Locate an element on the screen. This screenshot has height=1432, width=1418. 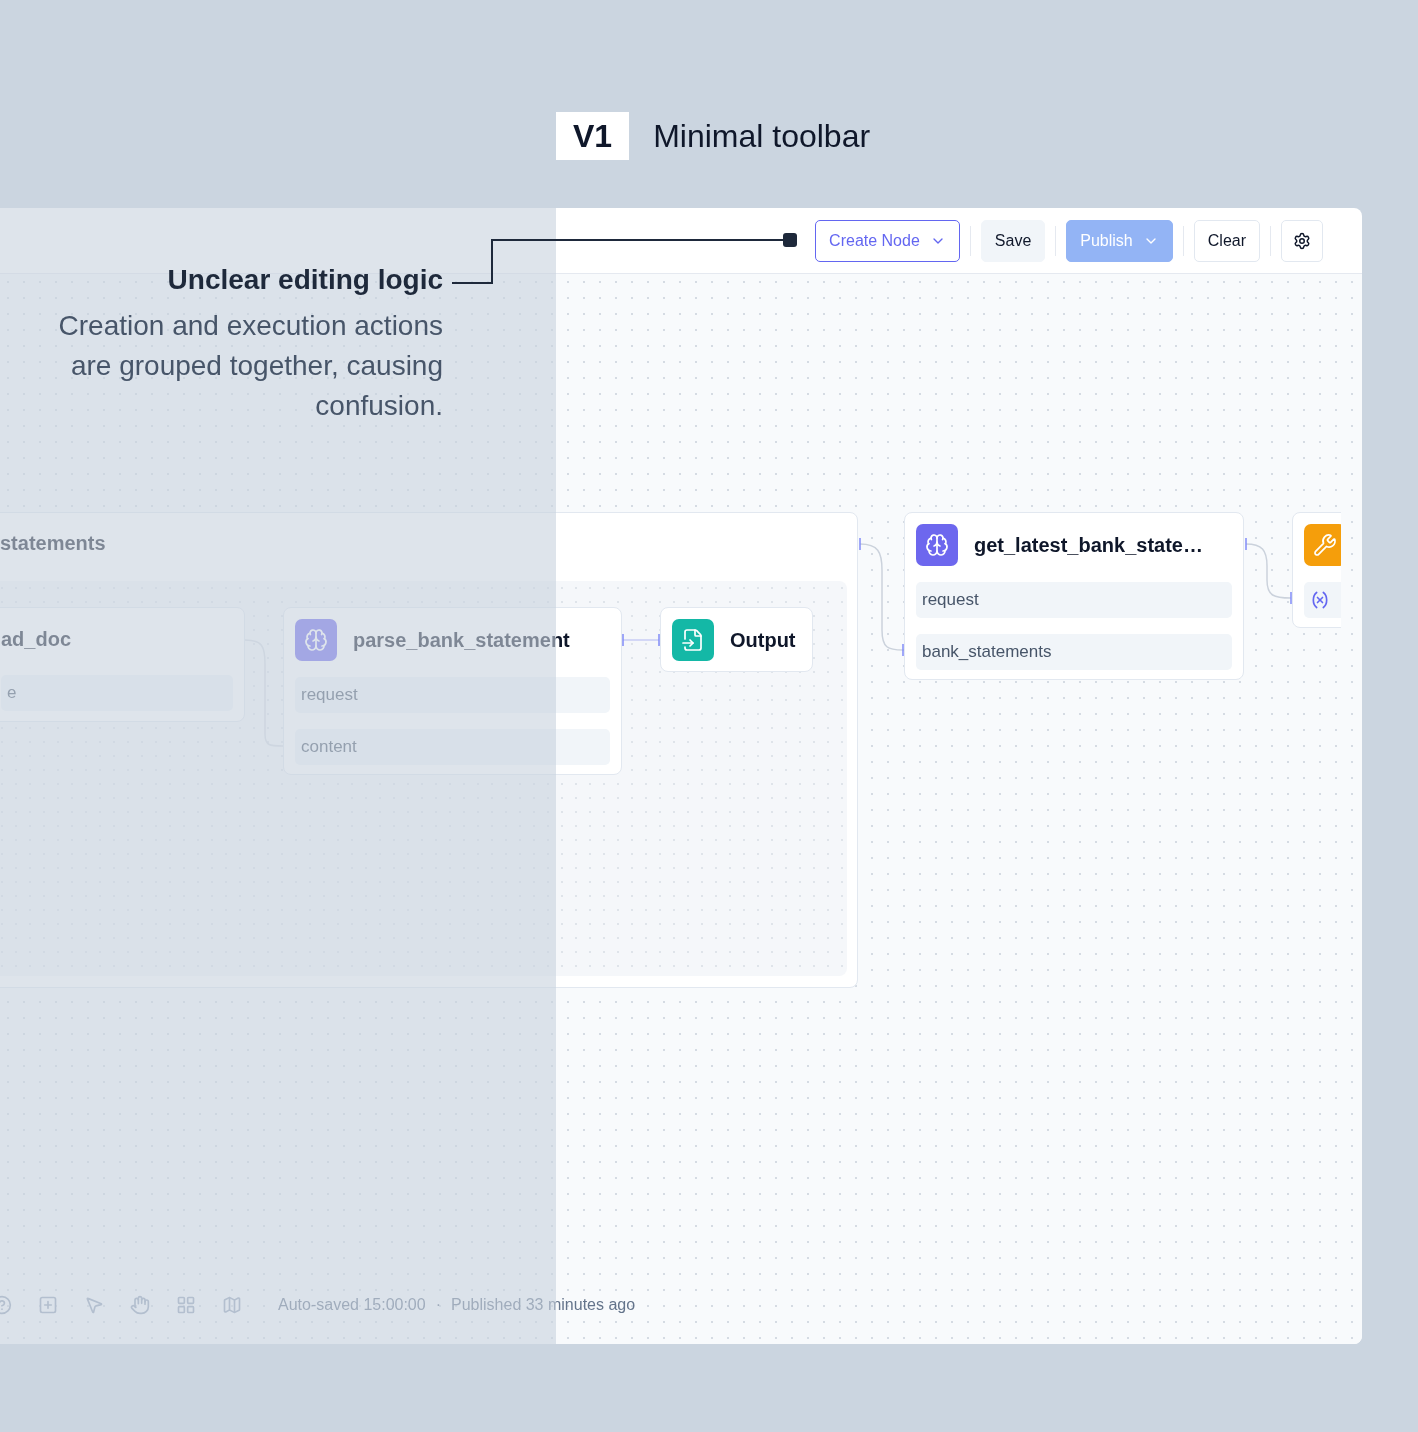
hand-icon is located at coordinates (140, 1305).